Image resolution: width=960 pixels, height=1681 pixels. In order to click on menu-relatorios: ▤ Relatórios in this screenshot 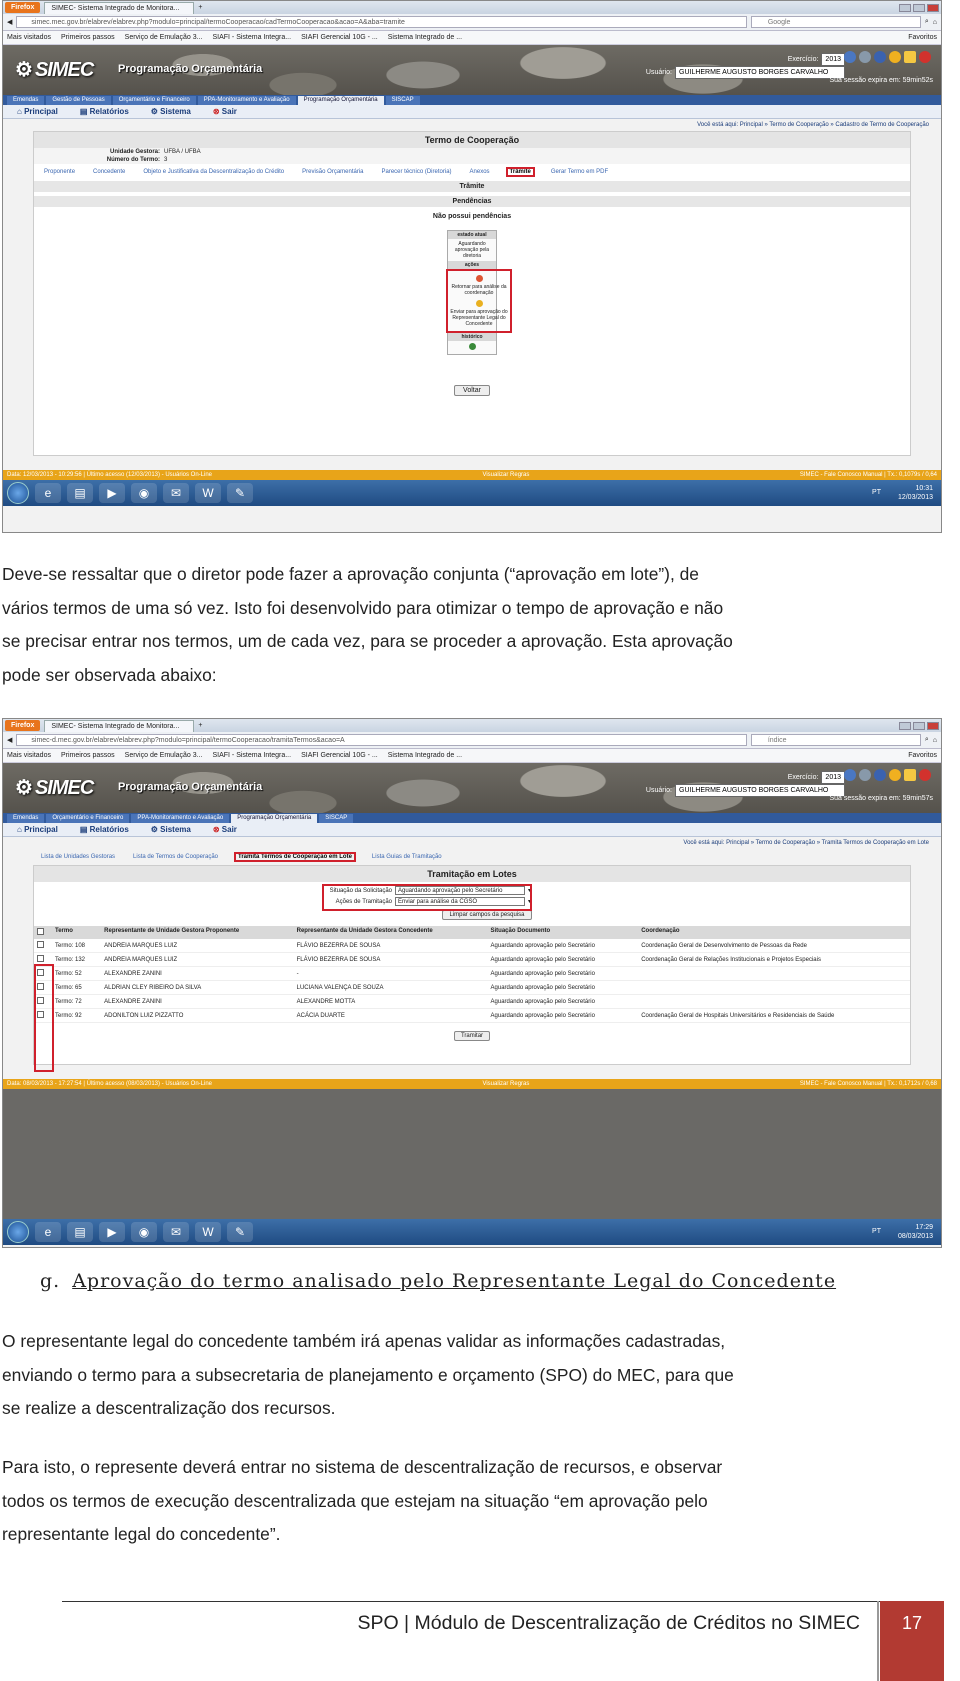, I will do `click(104, 829)`.